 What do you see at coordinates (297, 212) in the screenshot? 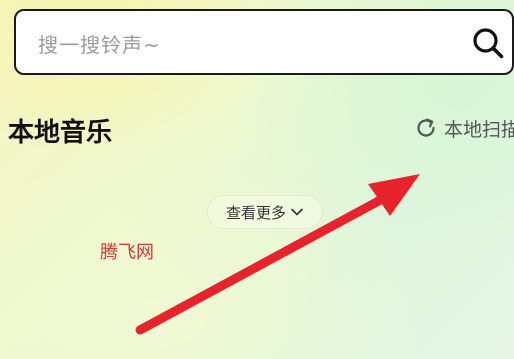
I see `chevron-down-icon` at bounding box center [297, 212].